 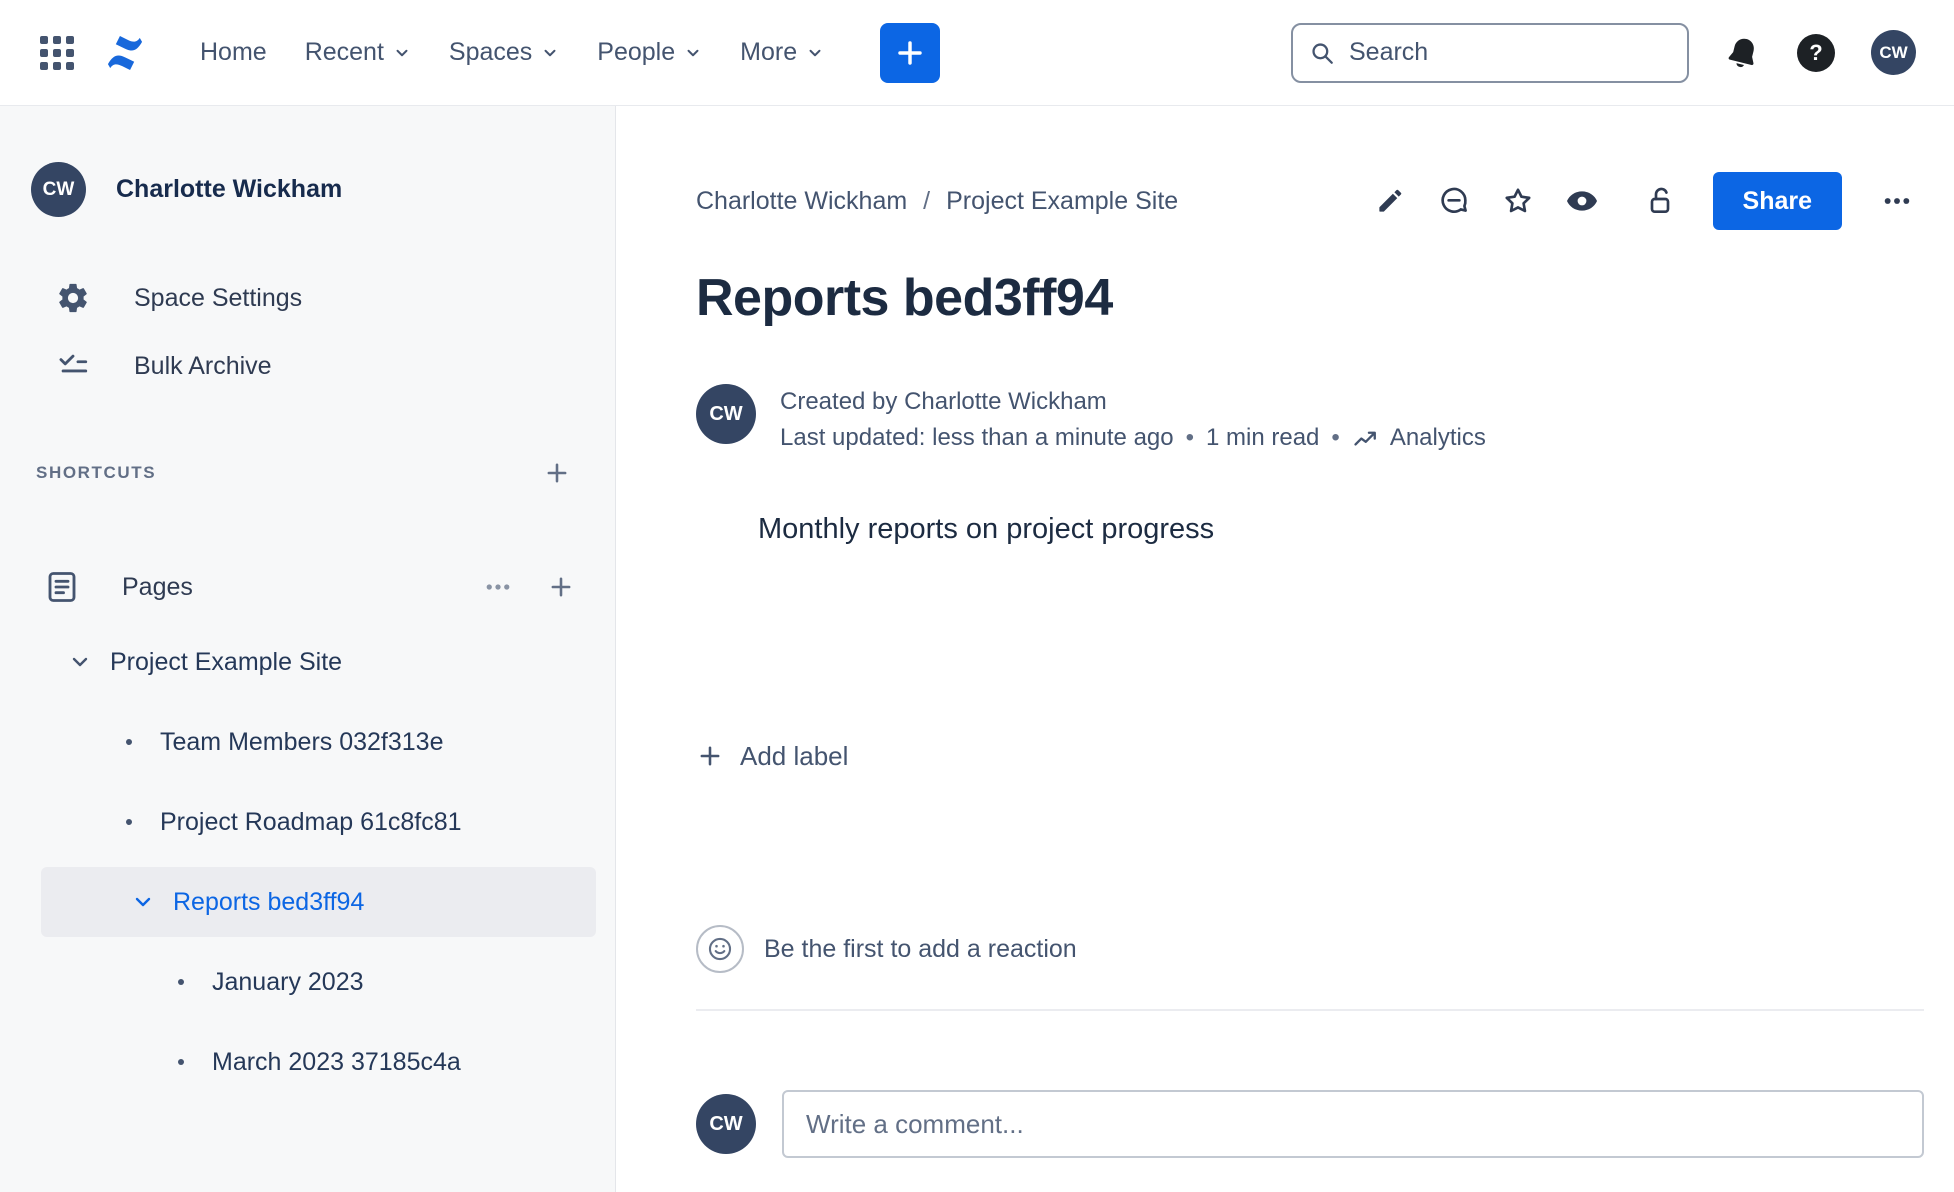 I want to click on breadcrumb-space-link: Charlotte Wickham, so click(x=801, y=201).